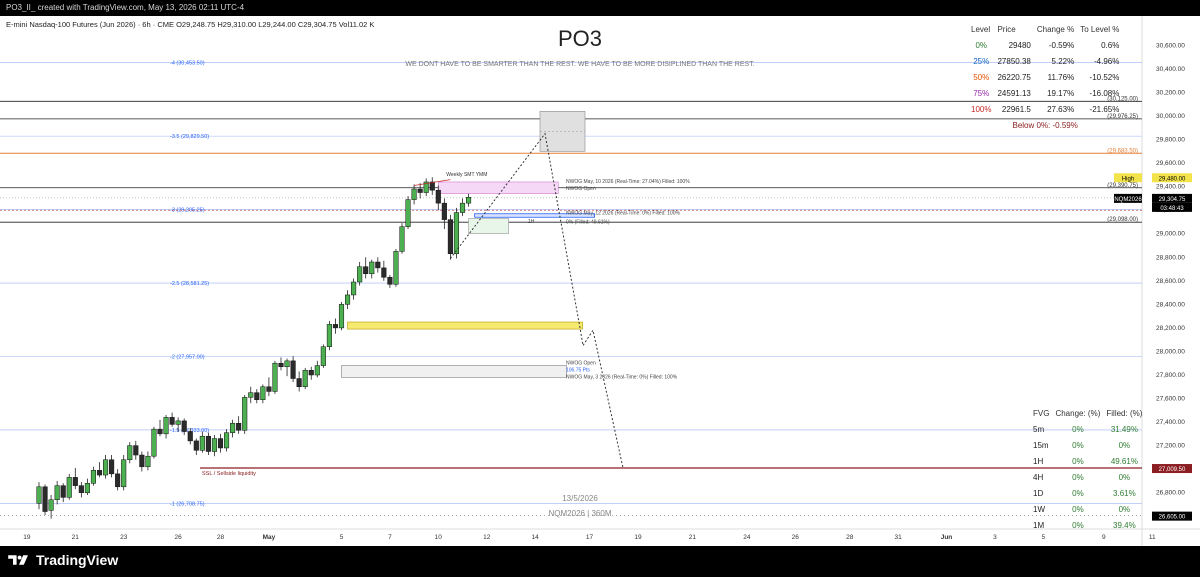 This screenshot has height=577, width=1200. Describe the element at coordinates (1170, 375) in the screenshot. I see `y-tick-label: 27,800.00` at that location.